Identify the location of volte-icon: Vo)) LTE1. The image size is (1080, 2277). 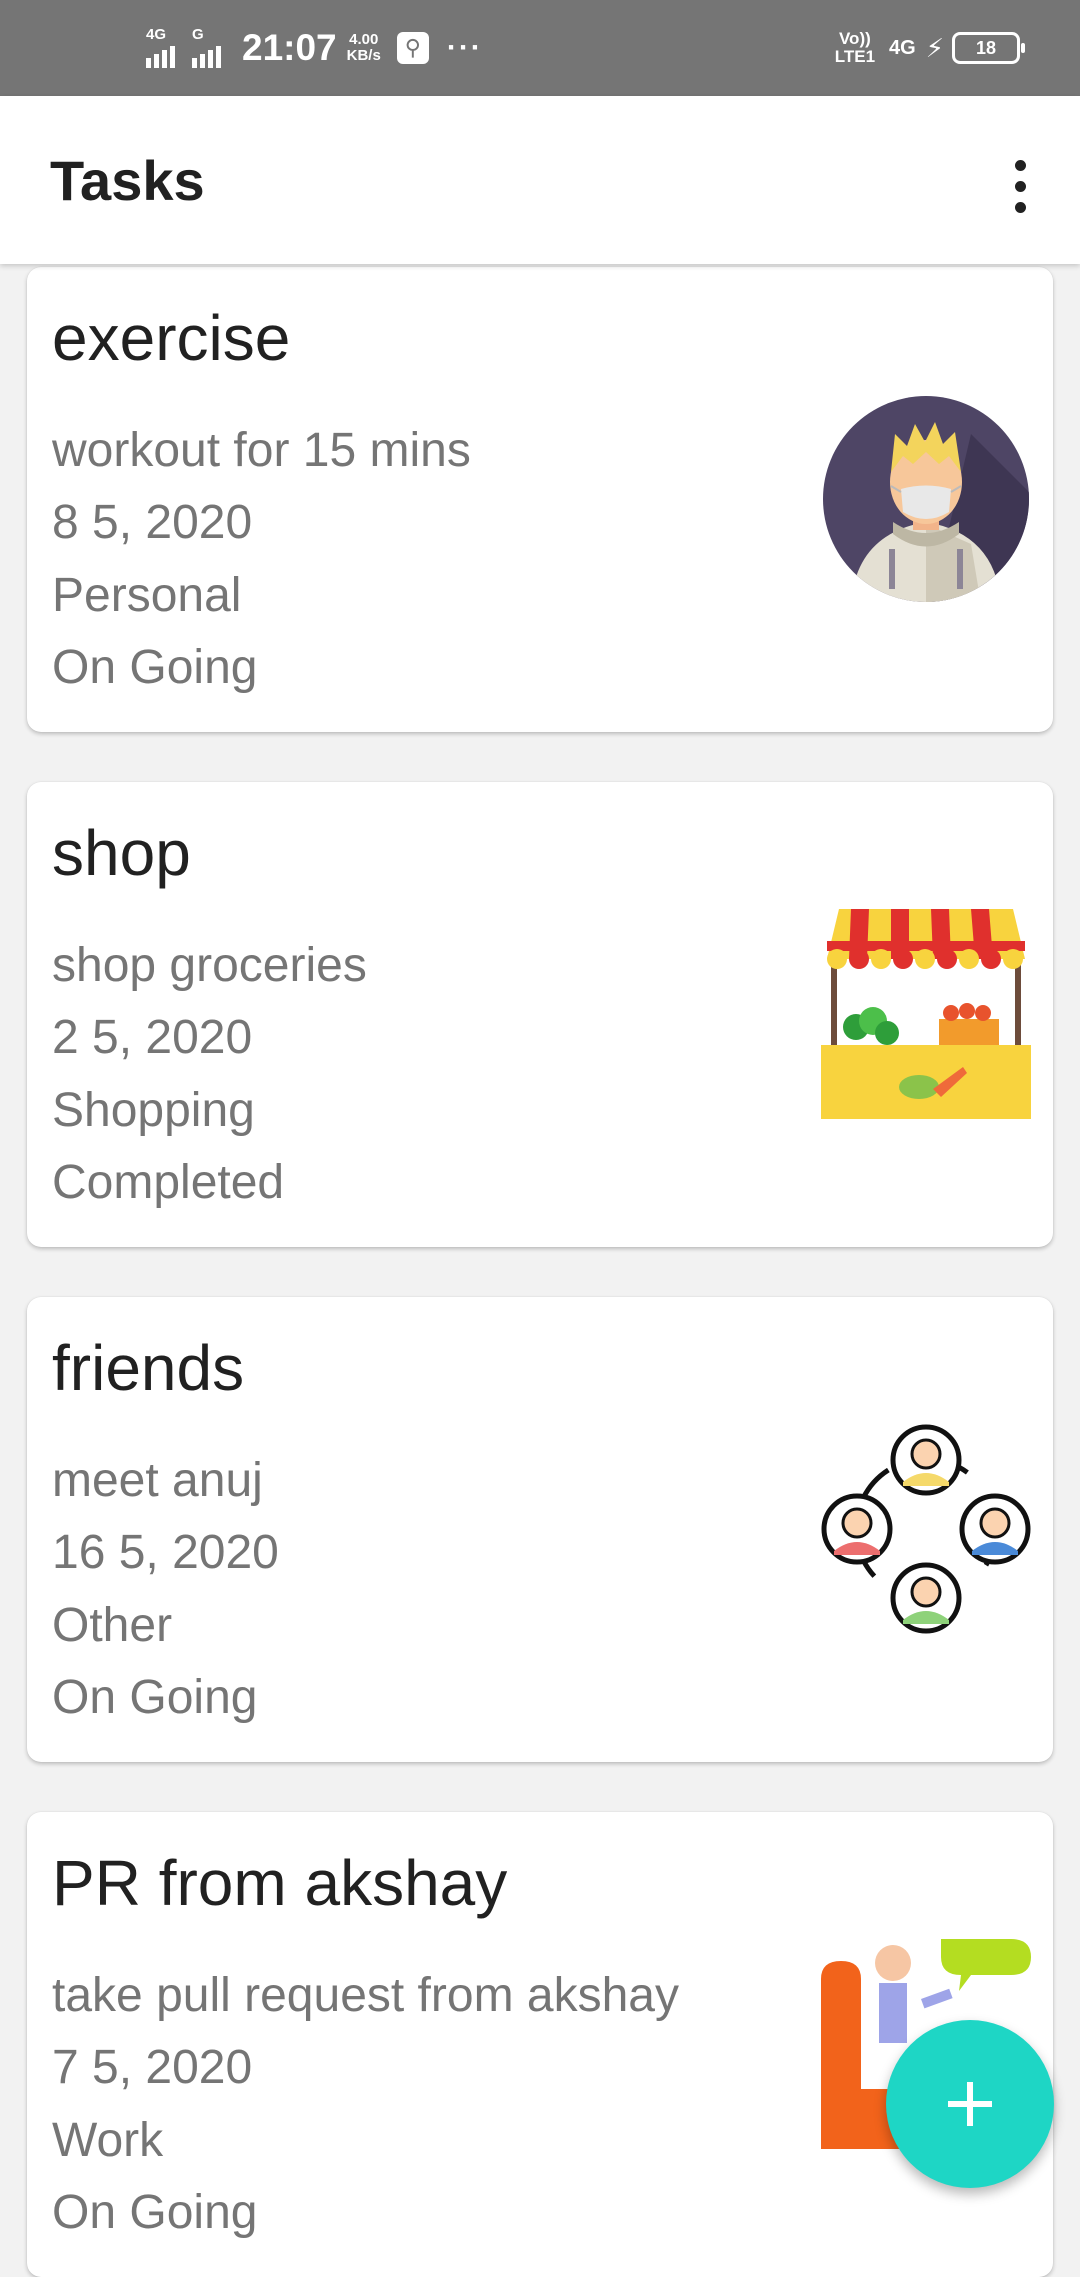
(855, 47).